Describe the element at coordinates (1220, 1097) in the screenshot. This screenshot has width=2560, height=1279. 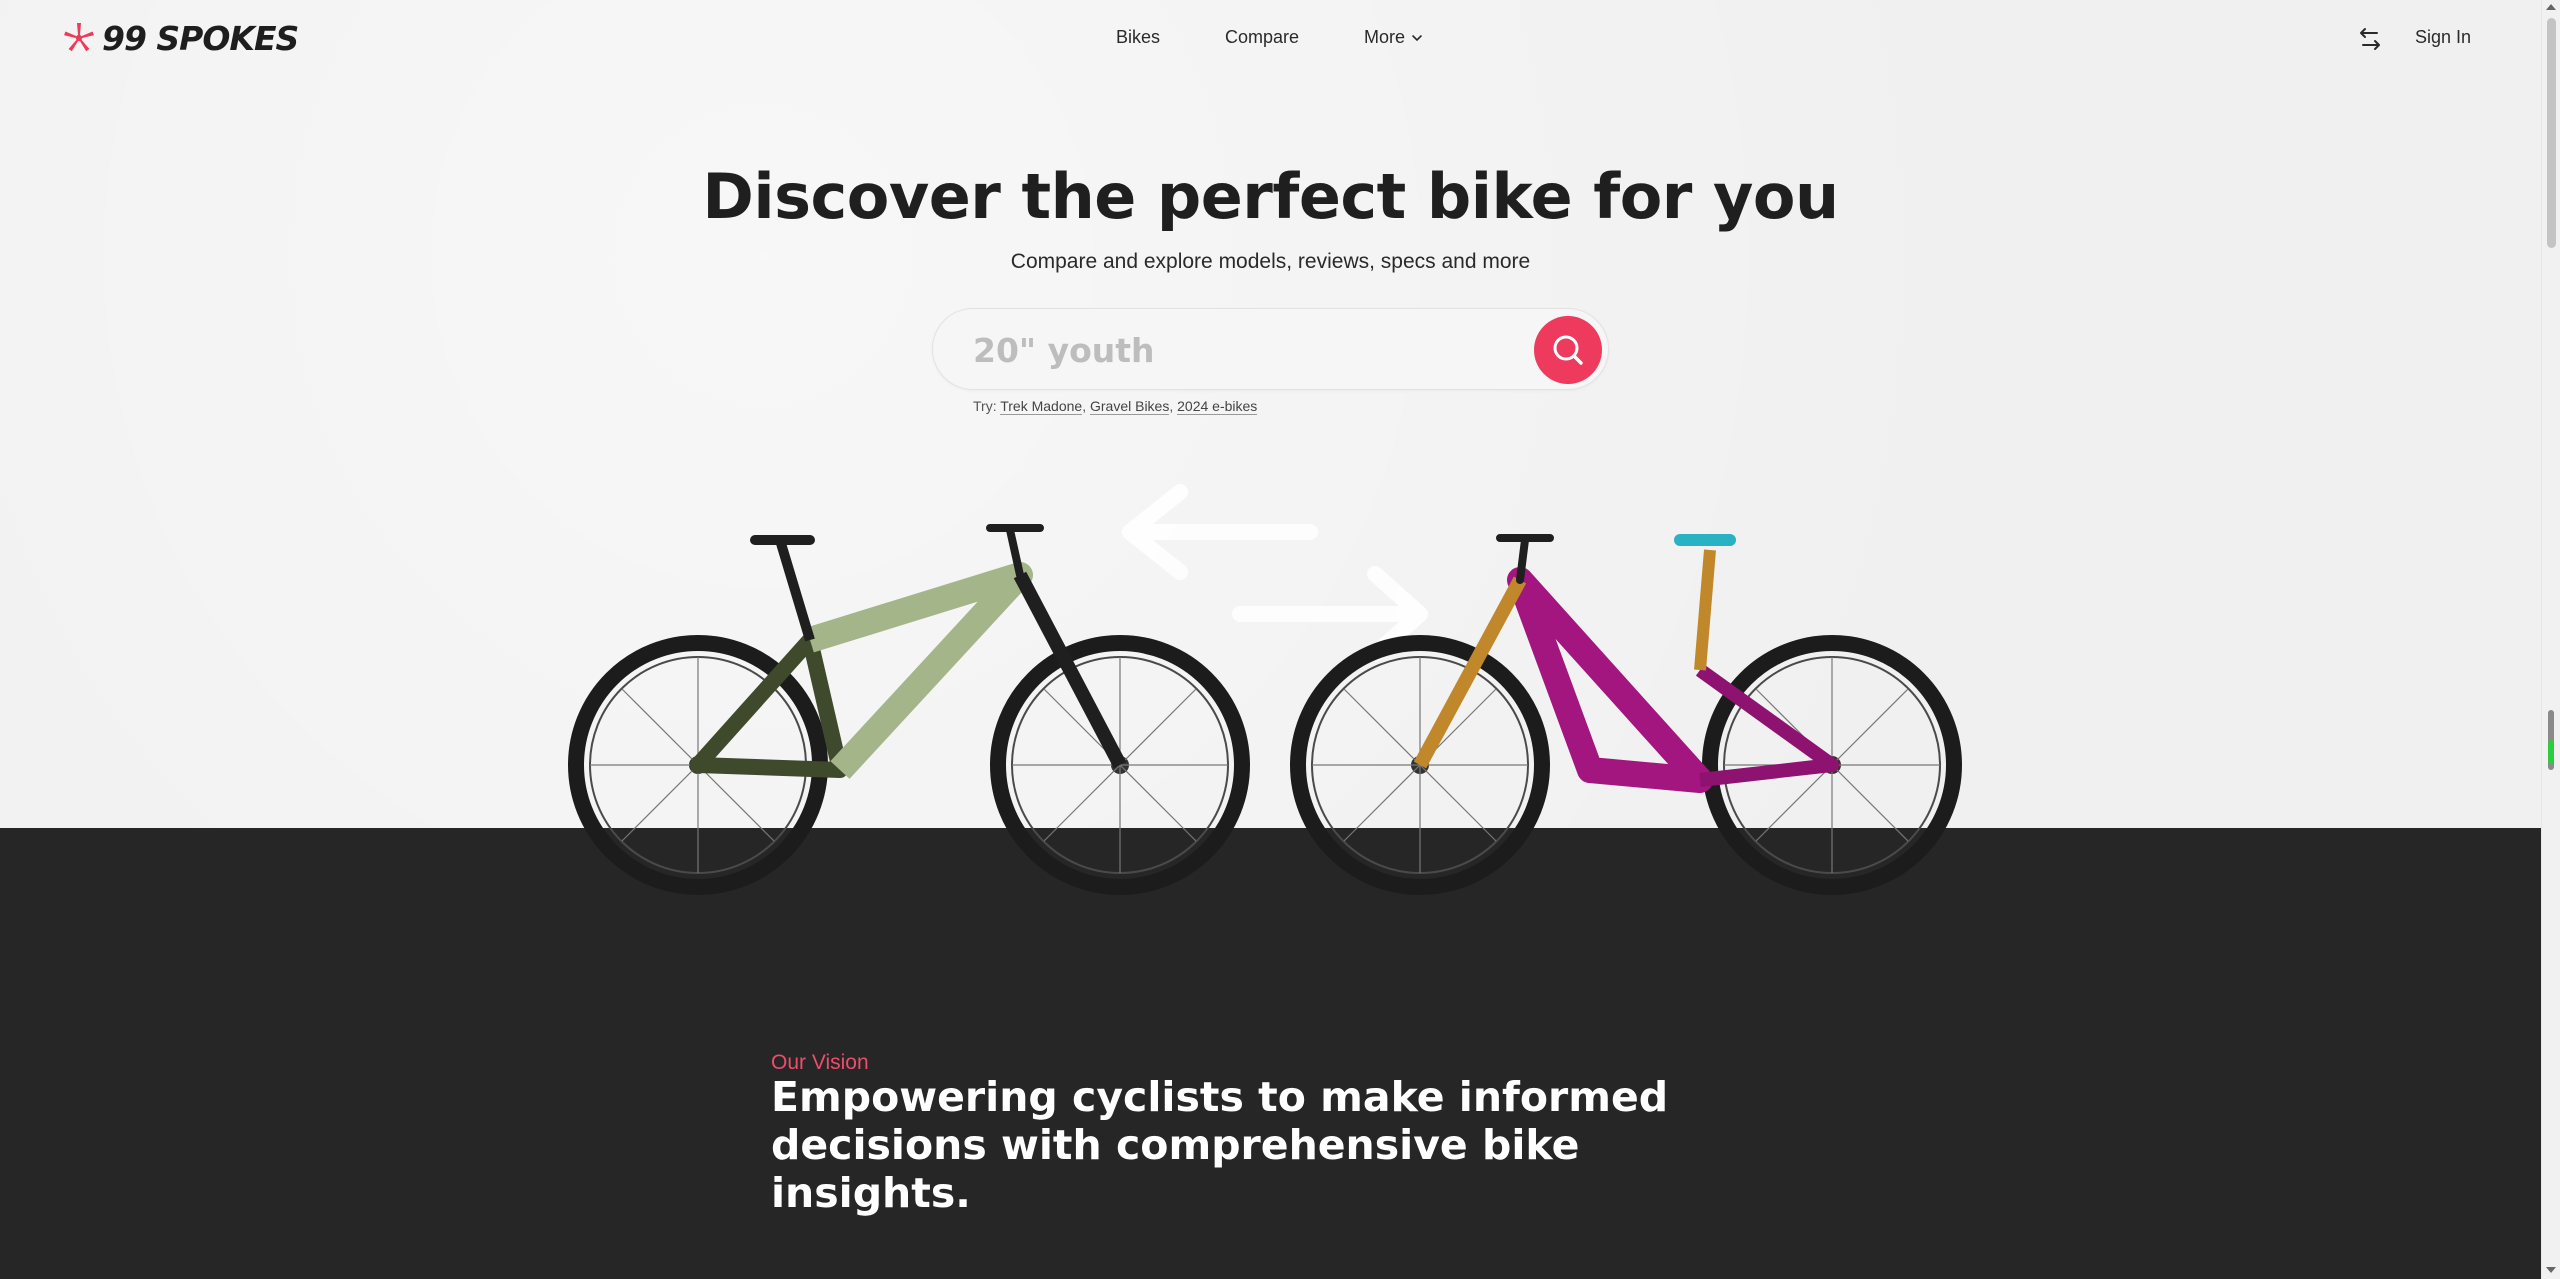
I see `vision-title-line1: Empowering cyclists to make informed` at that location.